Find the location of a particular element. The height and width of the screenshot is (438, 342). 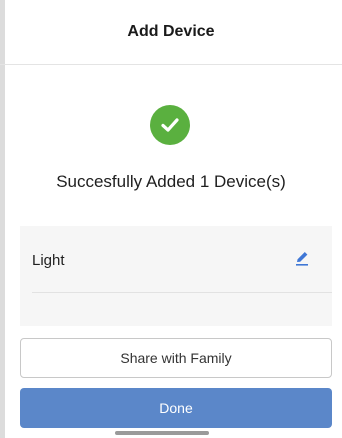

check-circle-icon is located at coordinates (170, 125).